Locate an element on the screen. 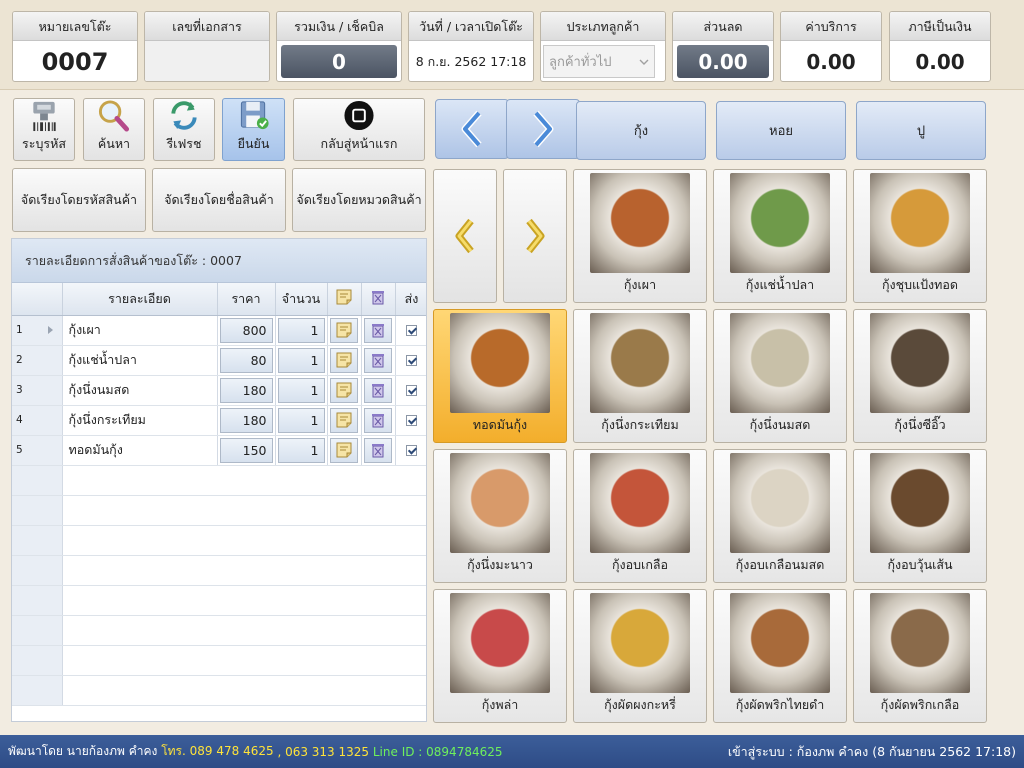 The width and height of the screenshot is (1024, 768). category-crab-button: ปู is located at coordinates (921, 130).